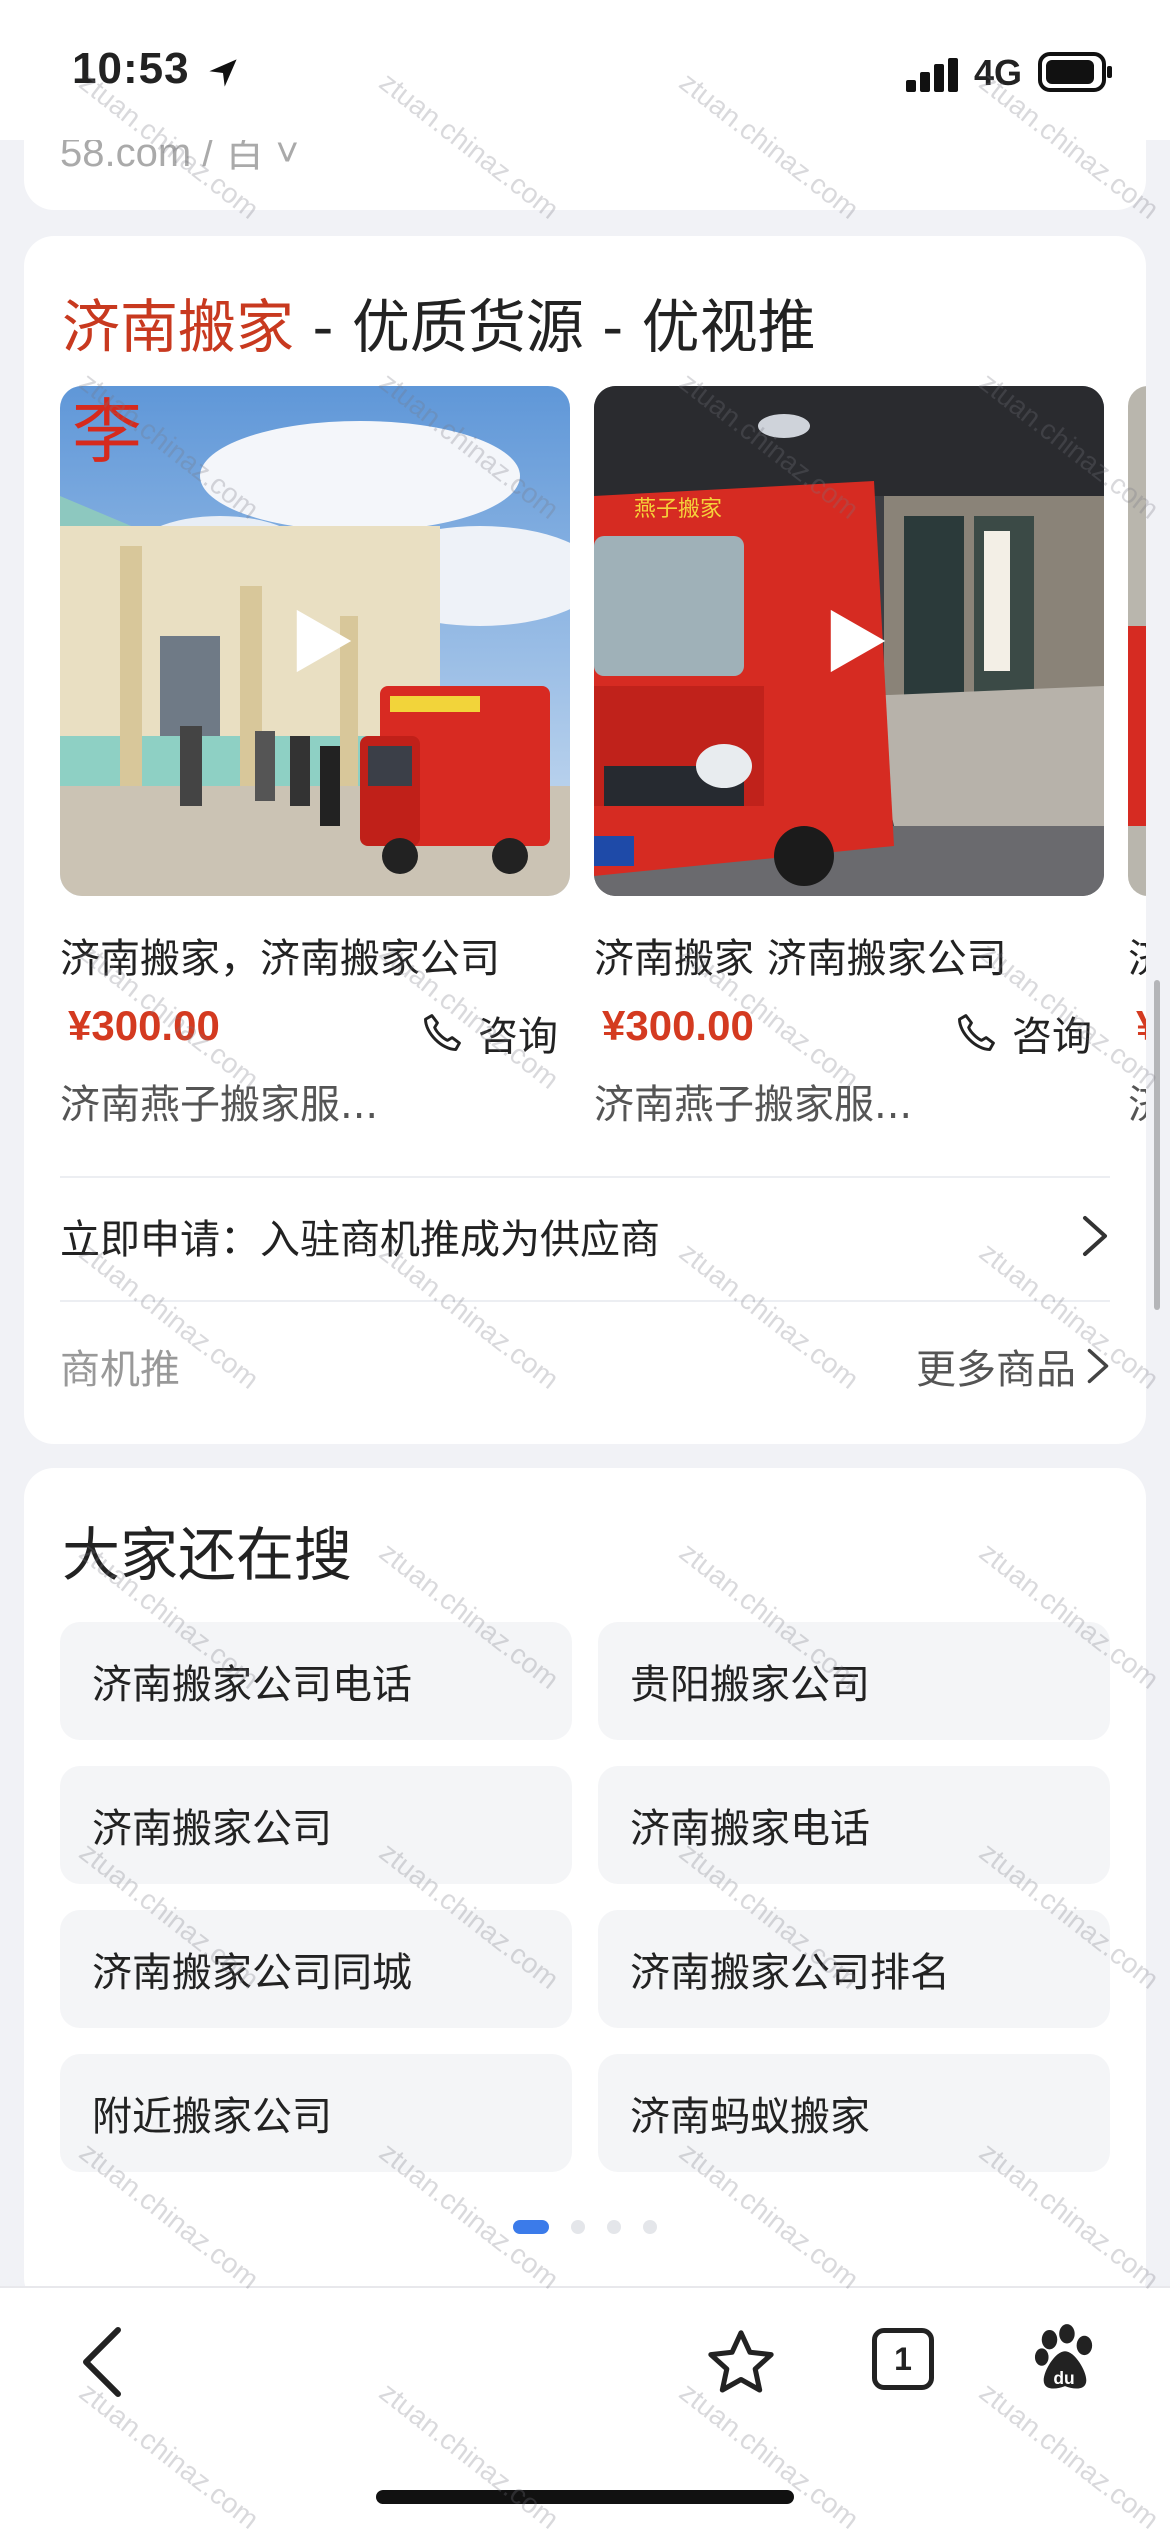 The image size is (1170, 2532). What do you see at coordinates (1137, 955) in the screenshot?
I see `product-name: 济` at bounding box center [1137, 955].